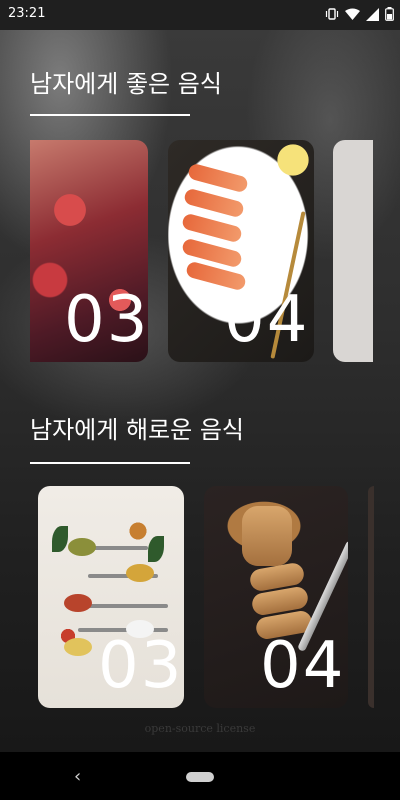 The width and height of the screenshot is (400, 800). I want to click on wifi-icon, so click(352, 14).